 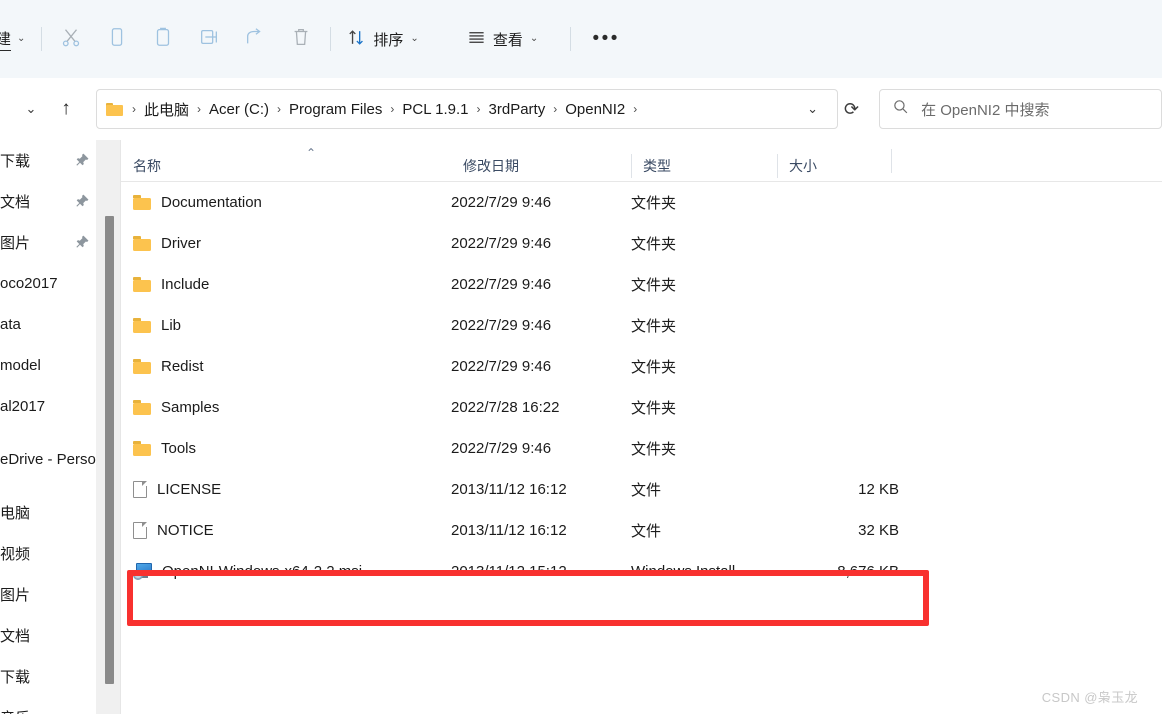 What do you see at coordinates (641, 243) in the screenshot?
I see `table-row: Driver 2022/7/29 9:46 文件夹` at bounding box center [641, 243].